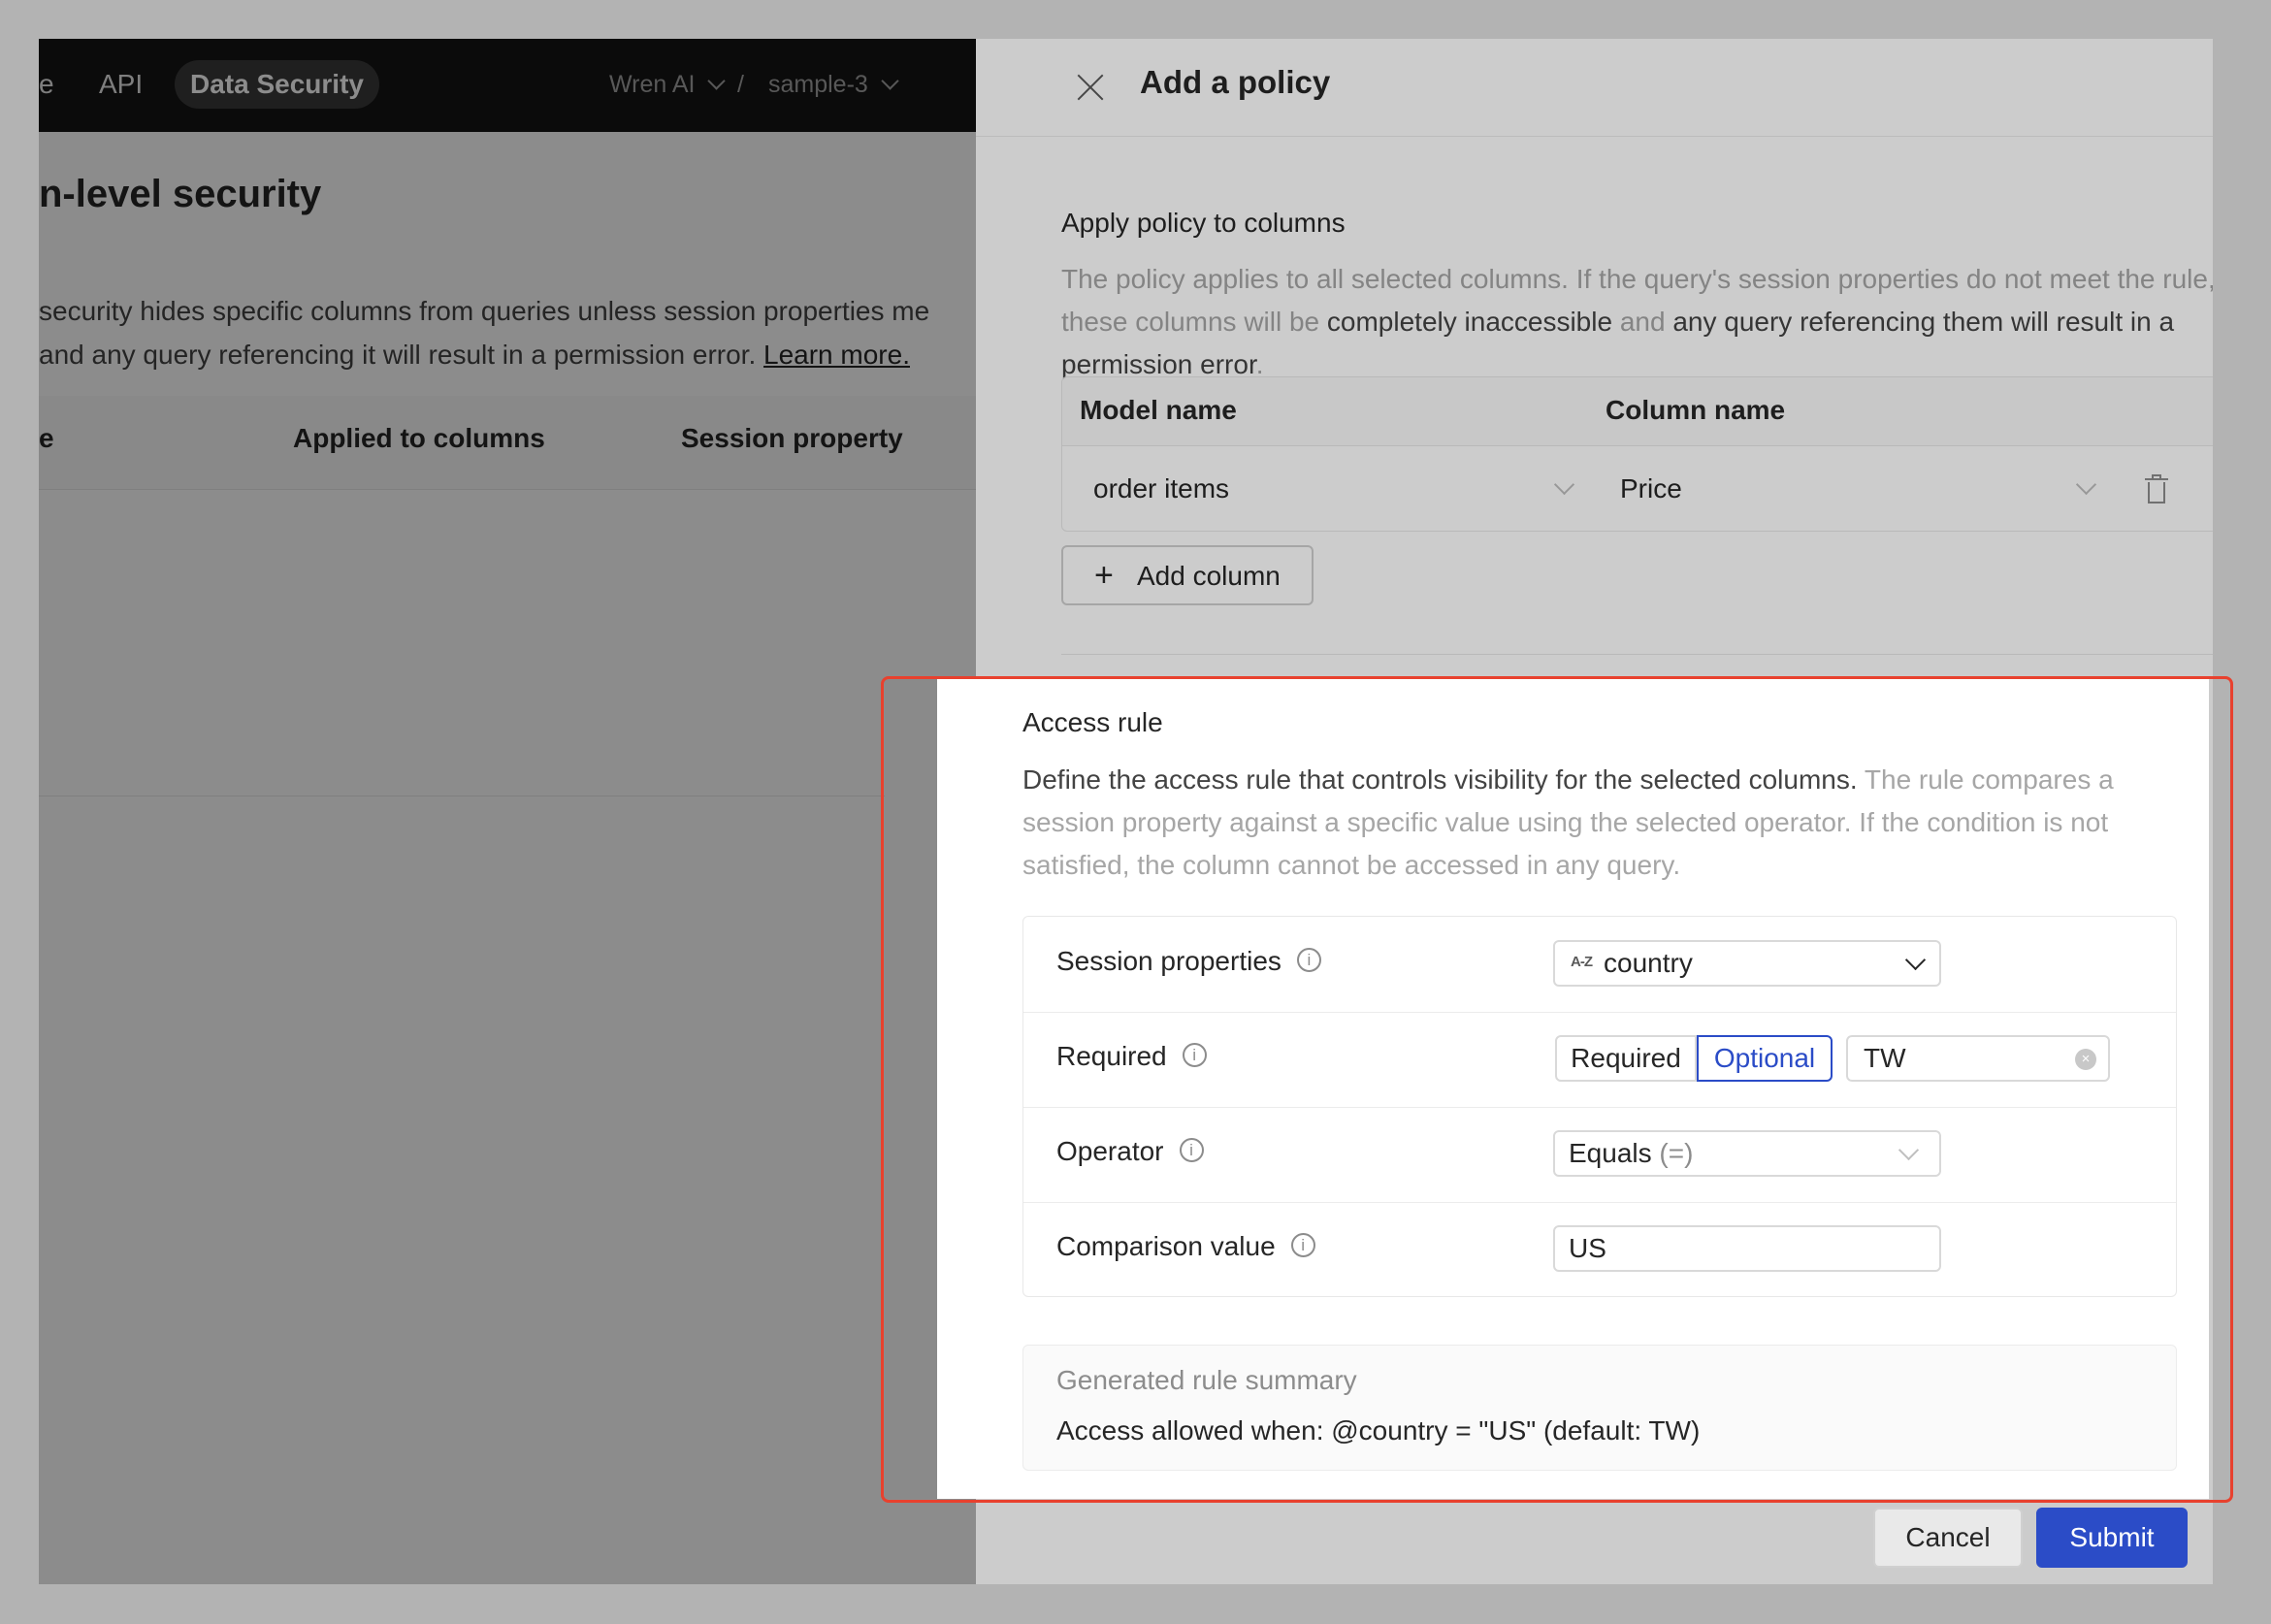 The image size is (2271, 1624). I want to click on operator-row: Operator i Equals (=), so click(1599, 1155).